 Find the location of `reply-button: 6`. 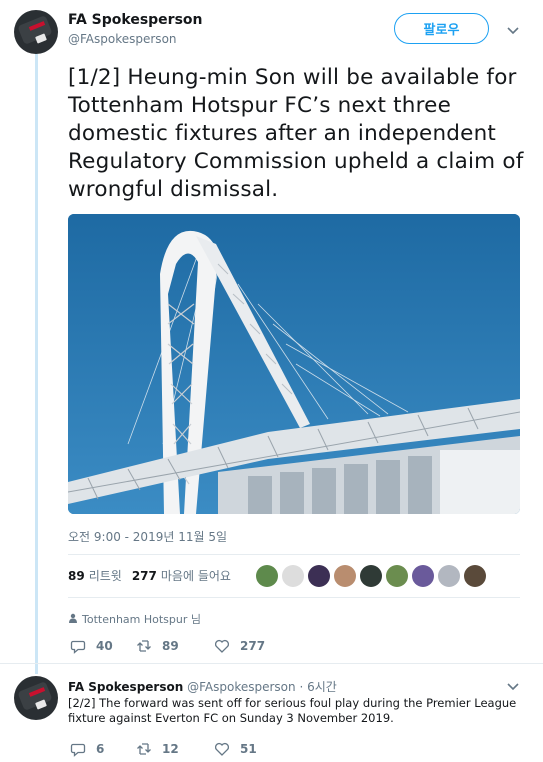

reply-button: 6 is located at coordinates (103, 749).